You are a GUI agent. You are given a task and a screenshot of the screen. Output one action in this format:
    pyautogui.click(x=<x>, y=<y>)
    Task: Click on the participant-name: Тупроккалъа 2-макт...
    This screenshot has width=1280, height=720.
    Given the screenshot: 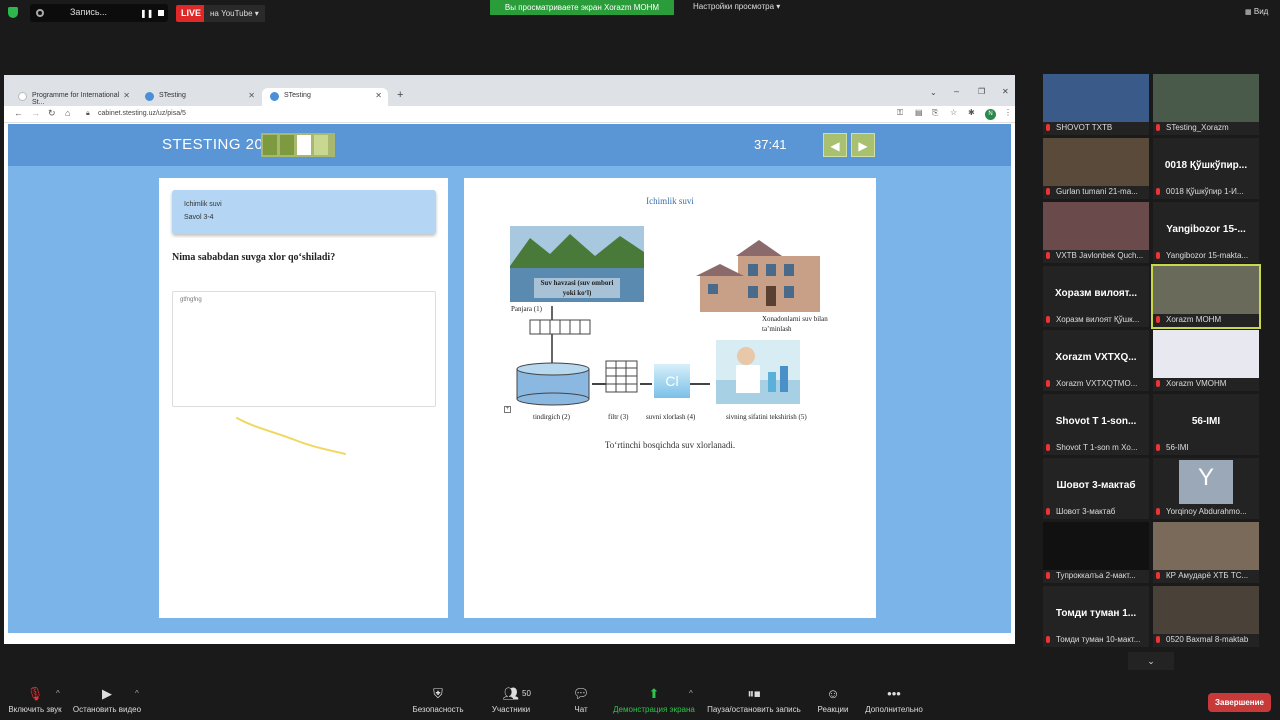 What is the action you would take?
    pyautogui.click(x=1096, y=575)
    